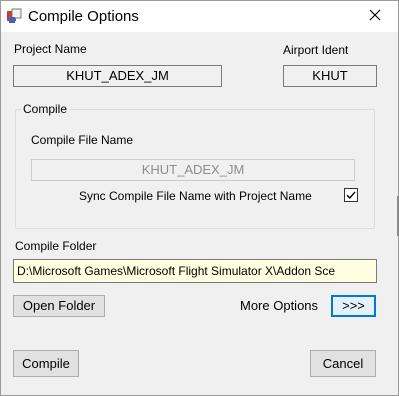  What do you see at coordinates (56, 246) in the screenshot?
I see `compile-folder-label: Compile Folder` at bounding box center [56, 246].